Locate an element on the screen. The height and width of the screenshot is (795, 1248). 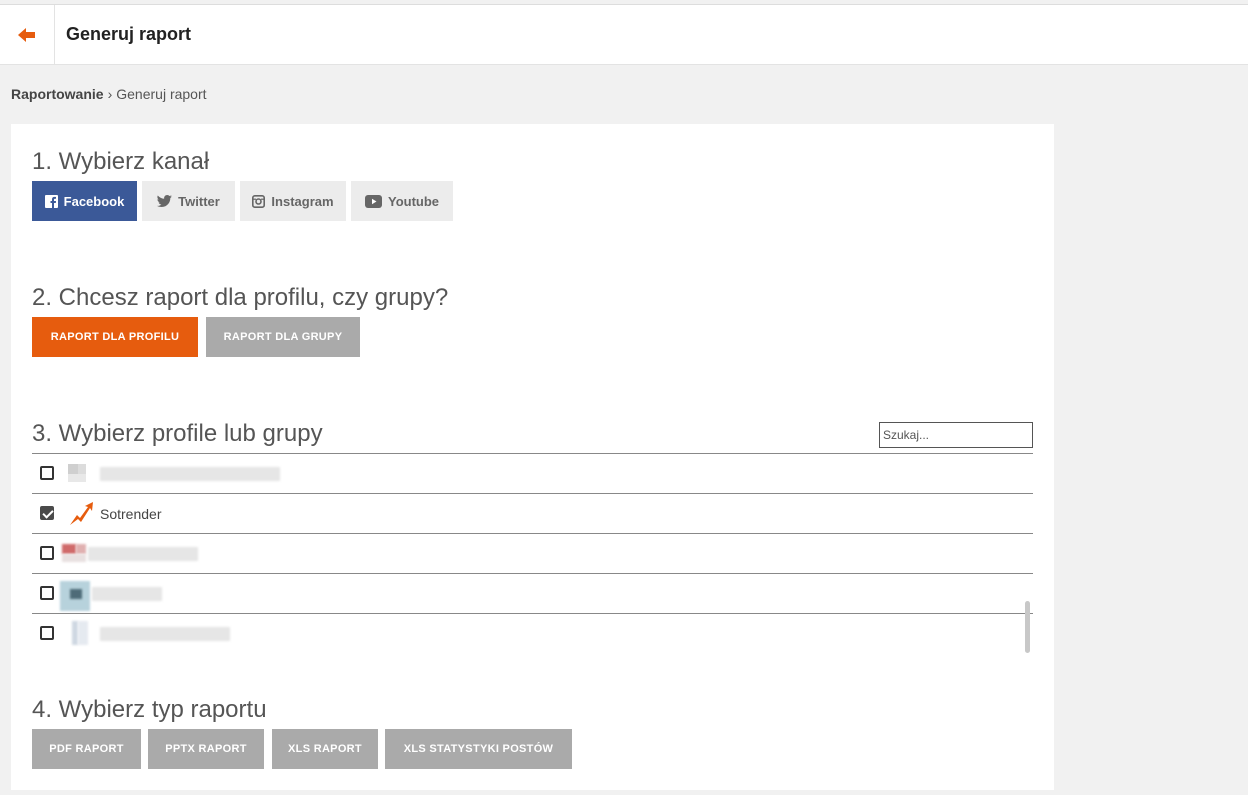
channel-youtube-button: Youtube is located at coordinates (402, 201).